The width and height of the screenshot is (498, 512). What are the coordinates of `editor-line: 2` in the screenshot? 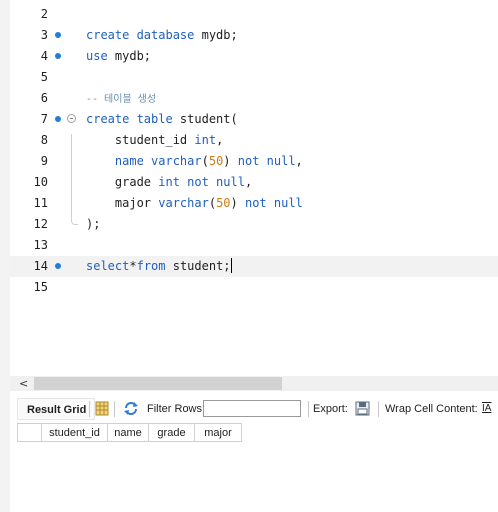 It's located at (254, 14).